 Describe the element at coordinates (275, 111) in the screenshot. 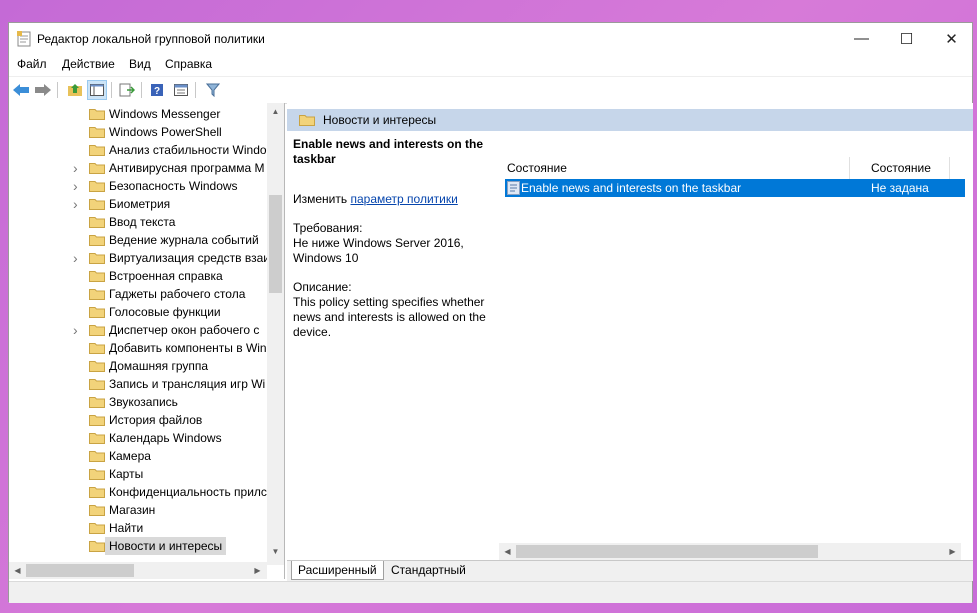

I see `scroll-up-icon: ▲` at that location.